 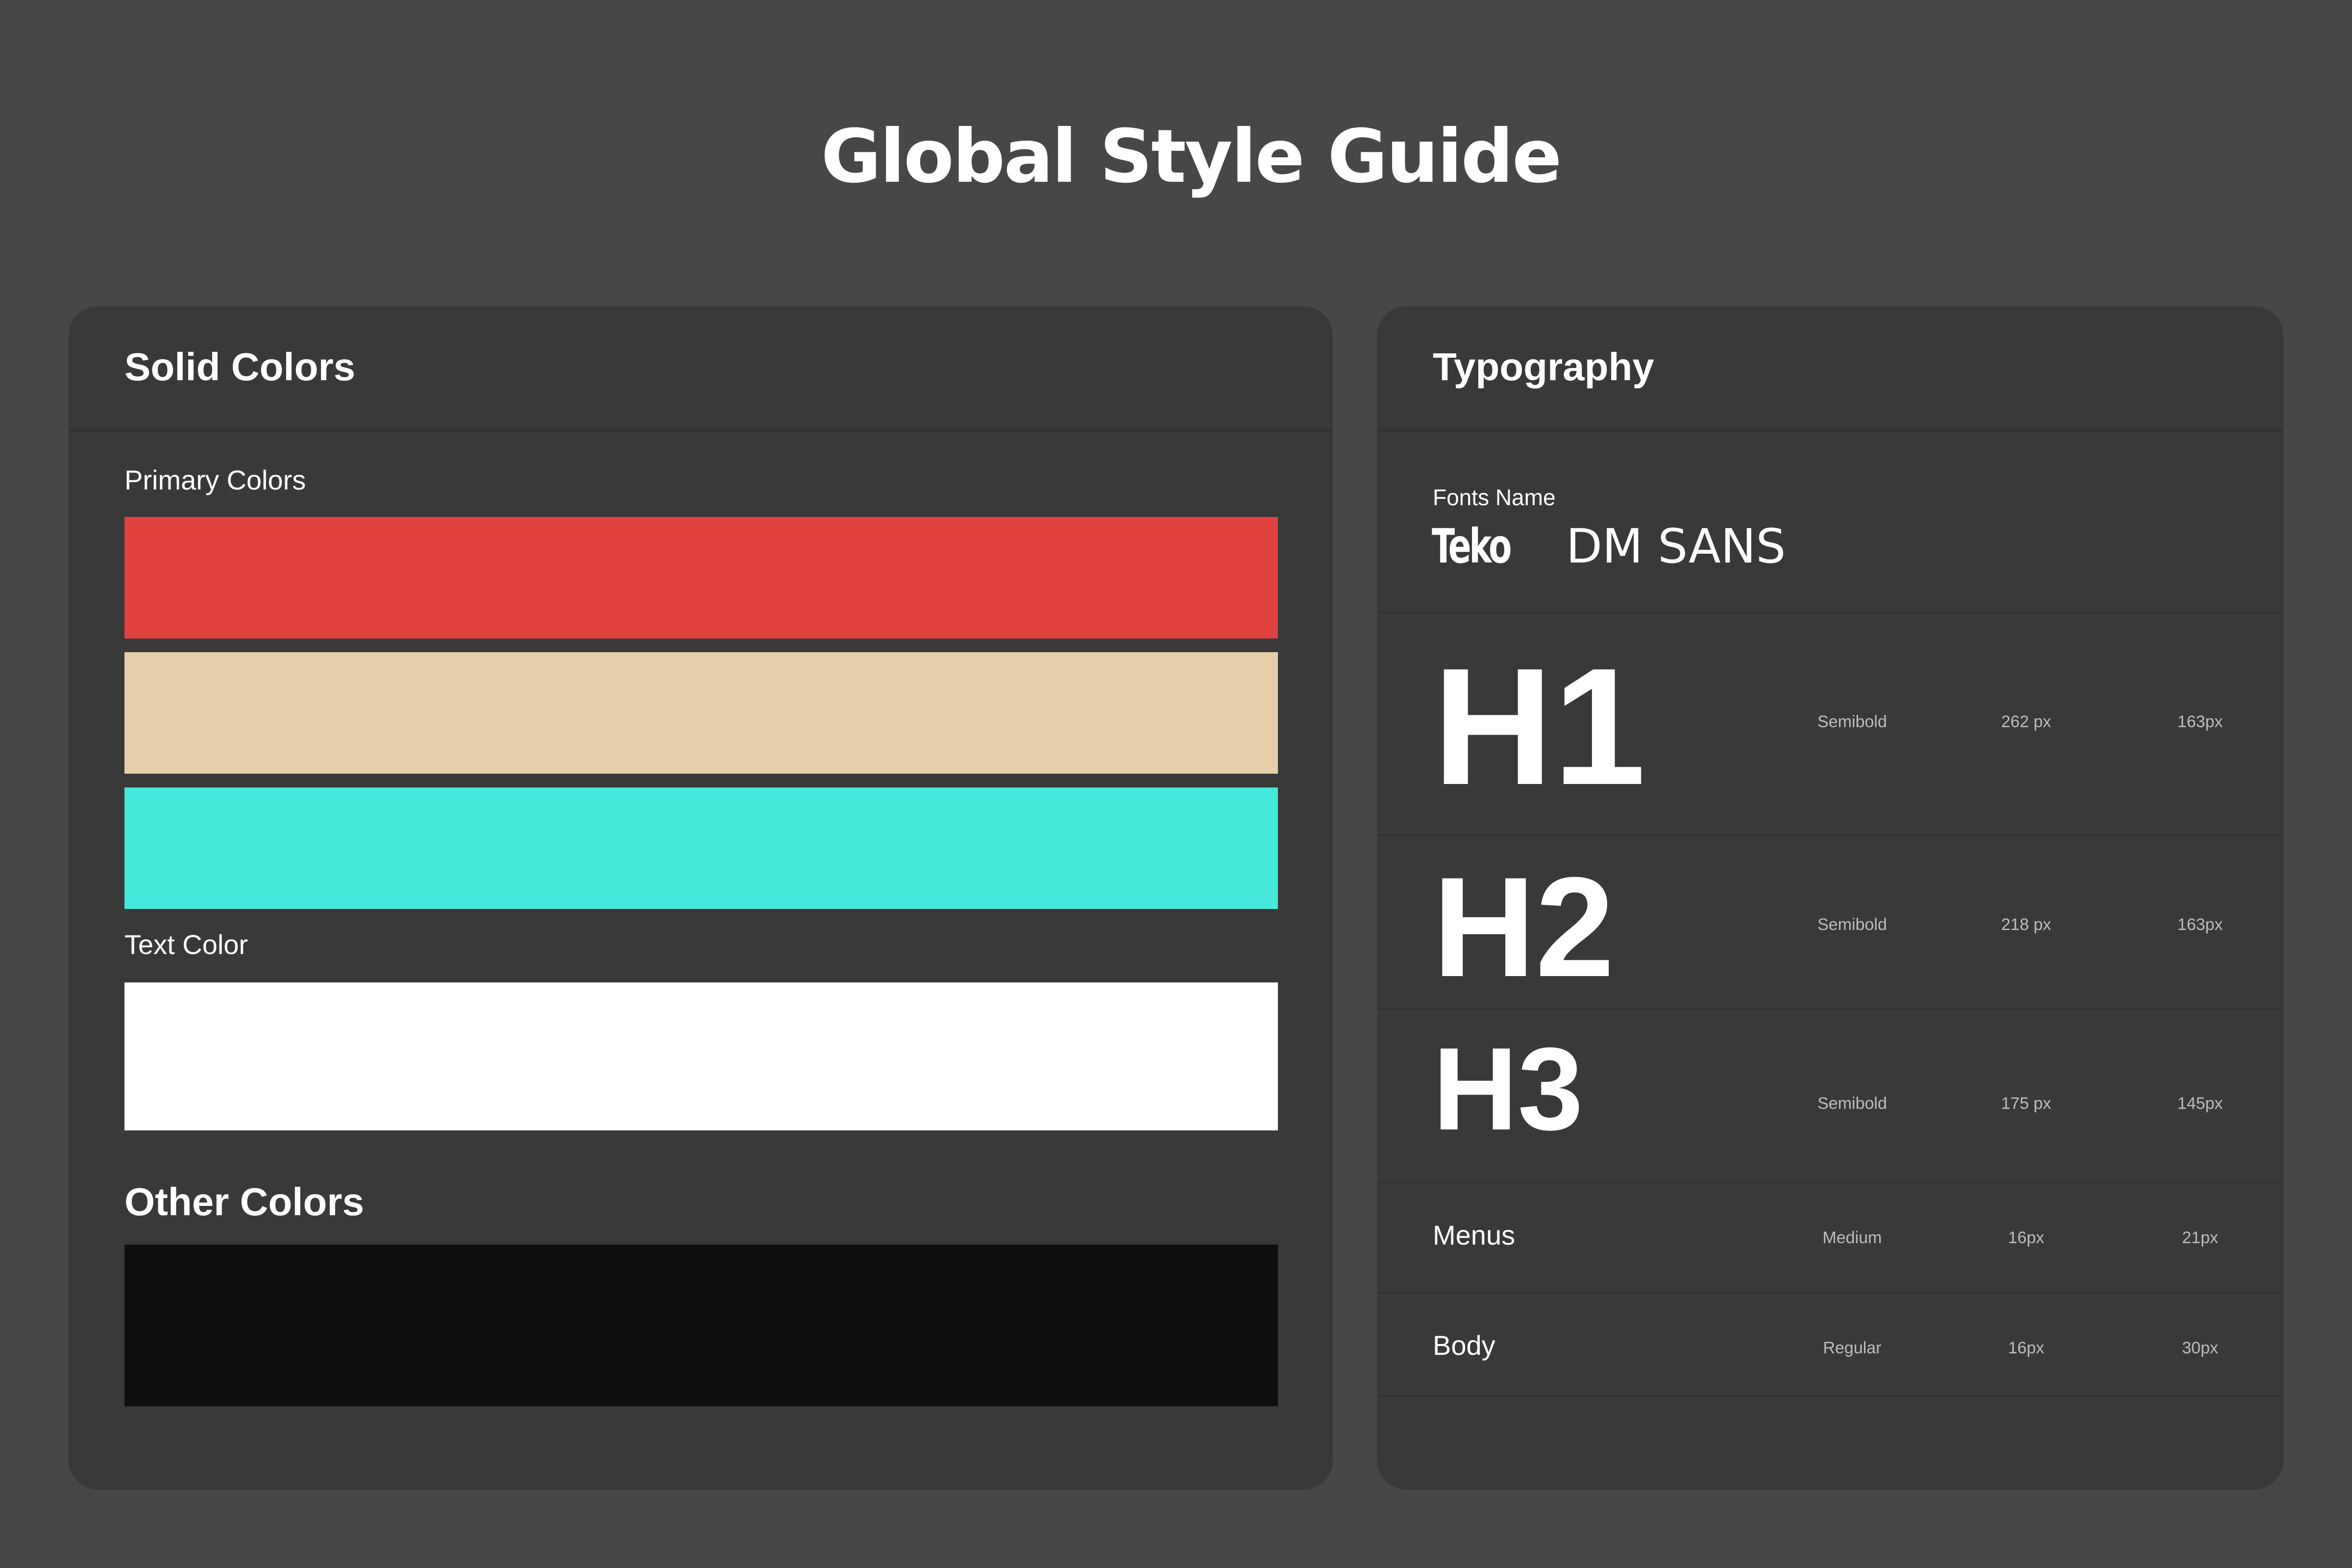 I want to click on type-sample-body: Body, so click(x=1464, y=1345).